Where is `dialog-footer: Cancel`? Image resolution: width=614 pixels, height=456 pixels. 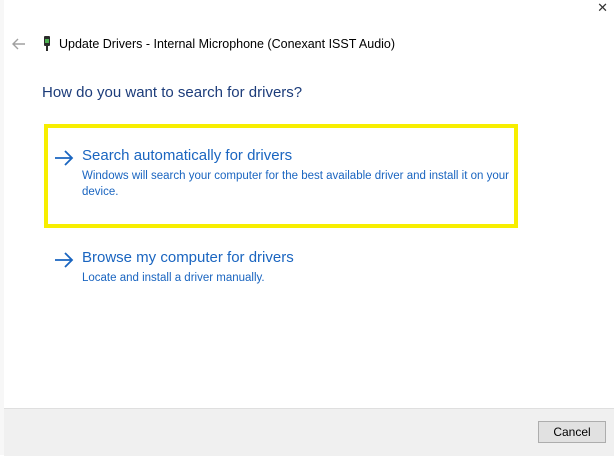
dialog-footer: Cancel is located at coordinates (309, 432).